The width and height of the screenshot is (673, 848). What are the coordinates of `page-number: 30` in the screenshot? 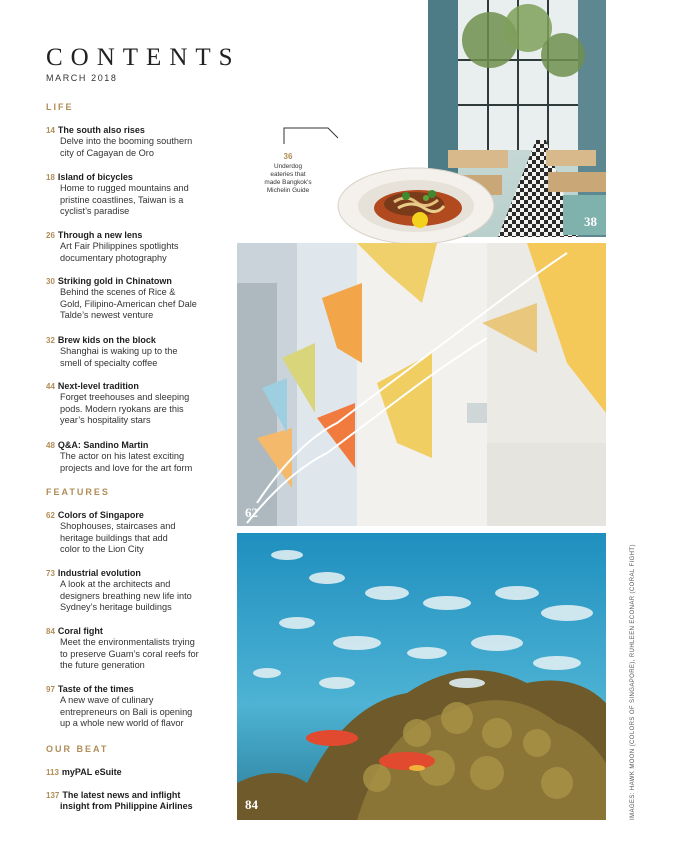 It's located at (50, 281).